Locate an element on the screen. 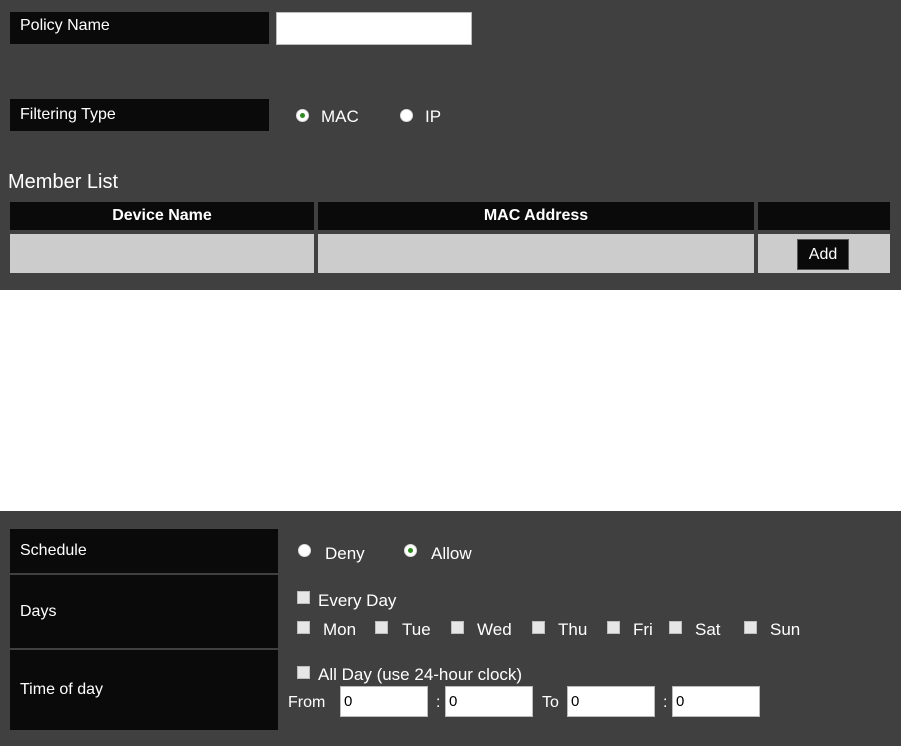 The image size is (901, 746). day-wed-checkbox is located at coordinates (457, 627).